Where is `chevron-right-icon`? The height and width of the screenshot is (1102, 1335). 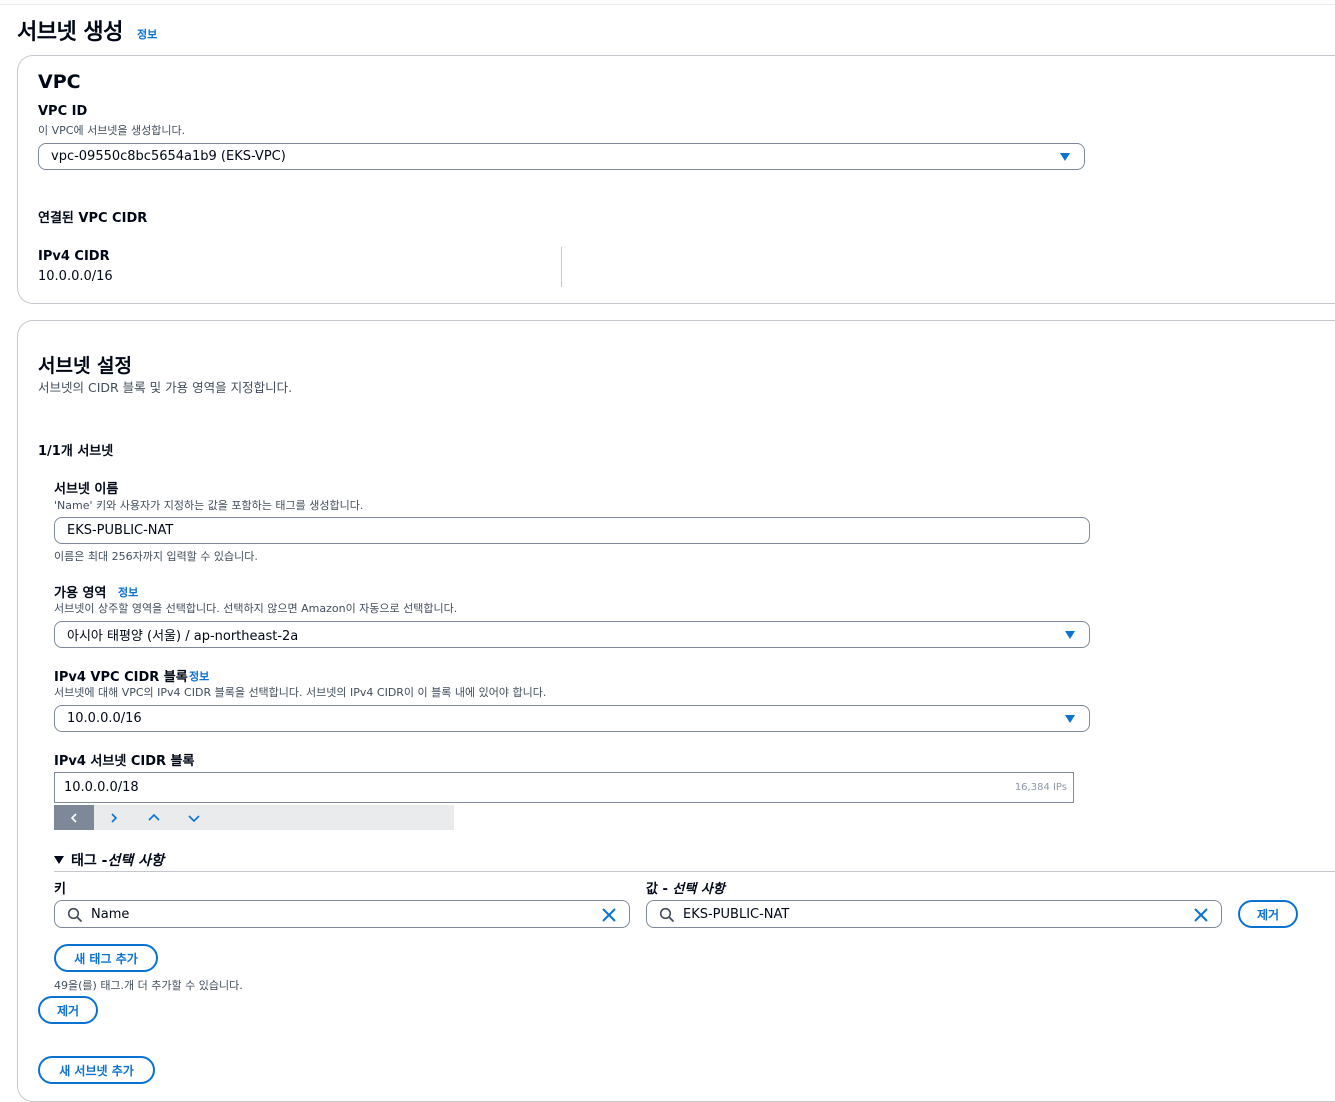 chevron-right-icon is located at coordinates (114, 817).